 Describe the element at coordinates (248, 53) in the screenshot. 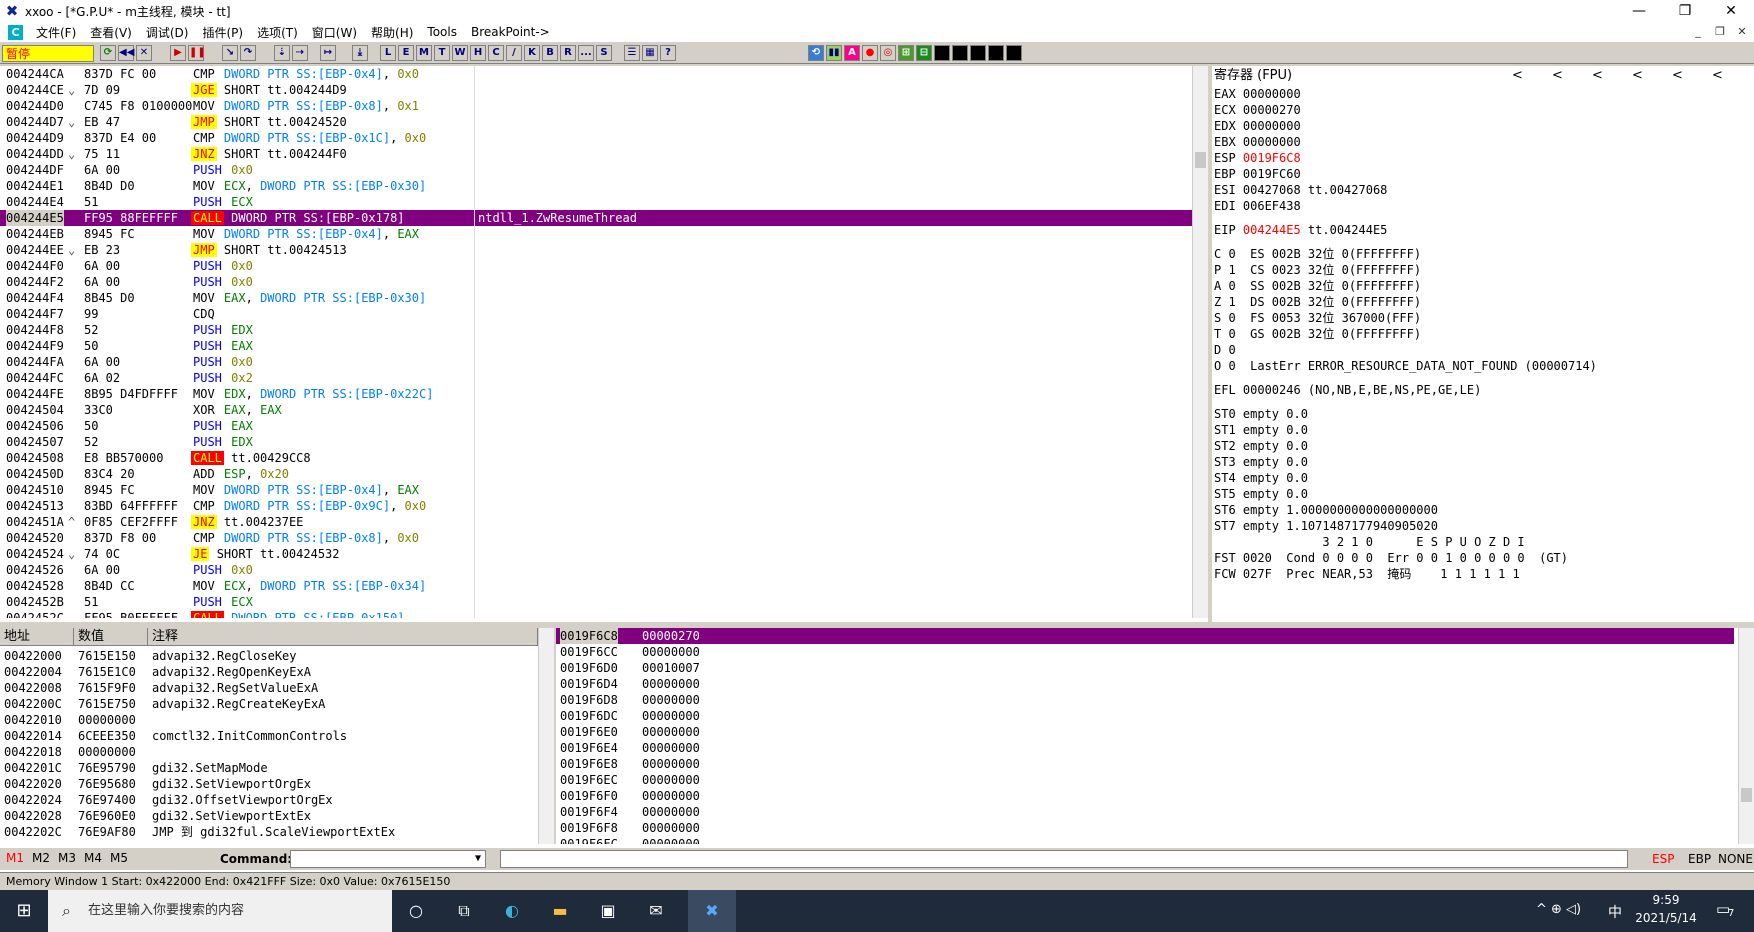

I see `step-over-icon: ↷` at that location.